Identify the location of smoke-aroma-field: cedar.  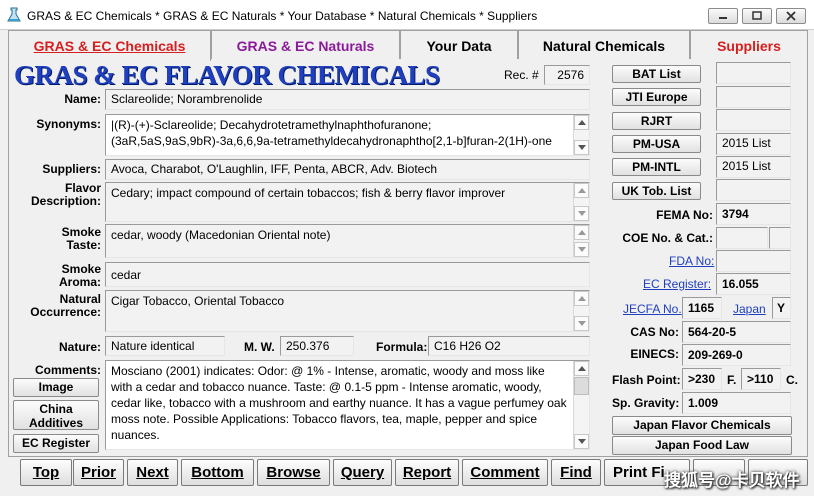
(347, 274).